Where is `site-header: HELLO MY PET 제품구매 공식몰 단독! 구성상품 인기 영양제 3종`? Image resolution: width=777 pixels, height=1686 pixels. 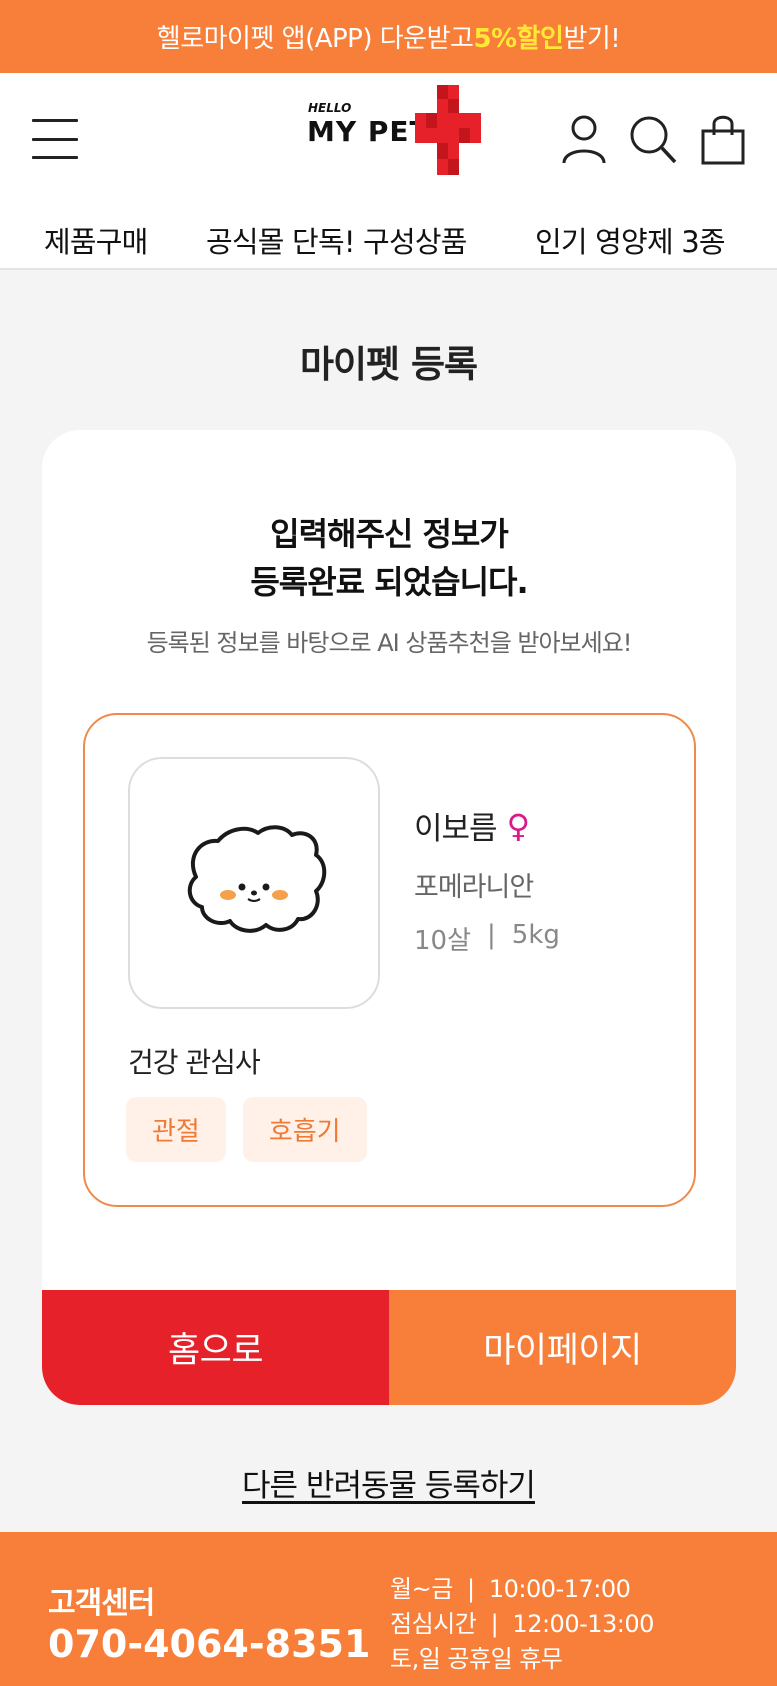 site-header: HELLO MY PET 제품구매 공식몰 단독! 구성상품 인기 영양제 3종 is located at coordinates (388, 171).